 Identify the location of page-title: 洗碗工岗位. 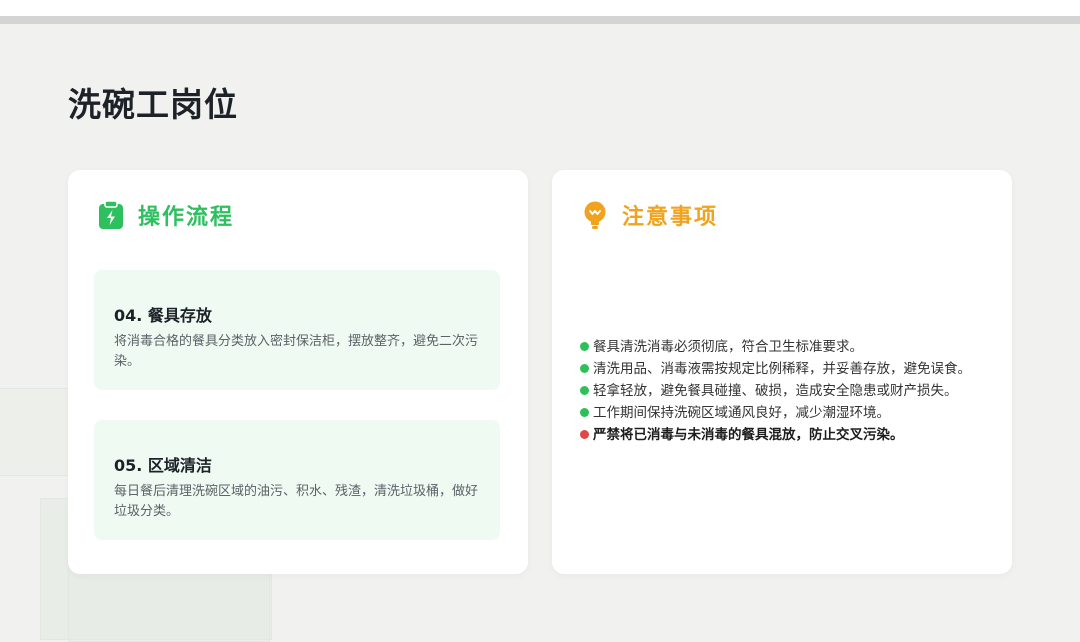
(153, 104).